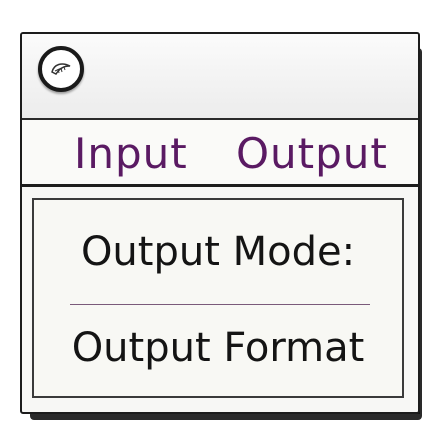 The width and height of the screenshot is (448, 448). Describe the element at coordinates (131, 154) in the screenshot. I see `tab-input: Input` at that location.